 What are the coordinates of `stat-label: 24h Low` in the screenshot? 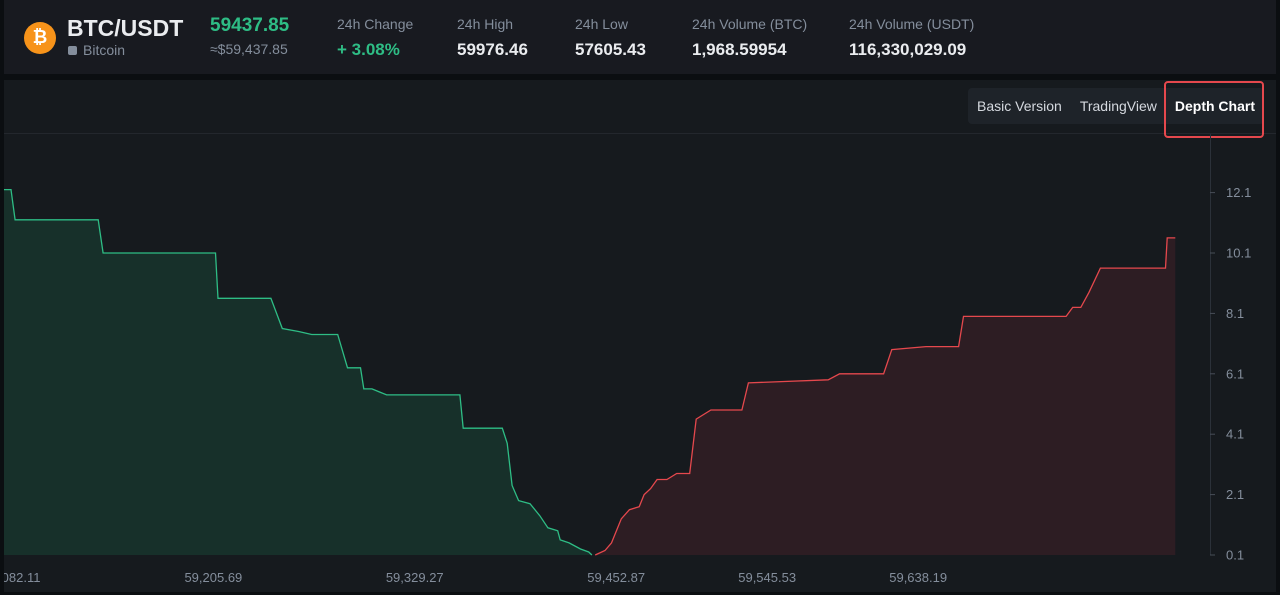 It's located at (601, 24).